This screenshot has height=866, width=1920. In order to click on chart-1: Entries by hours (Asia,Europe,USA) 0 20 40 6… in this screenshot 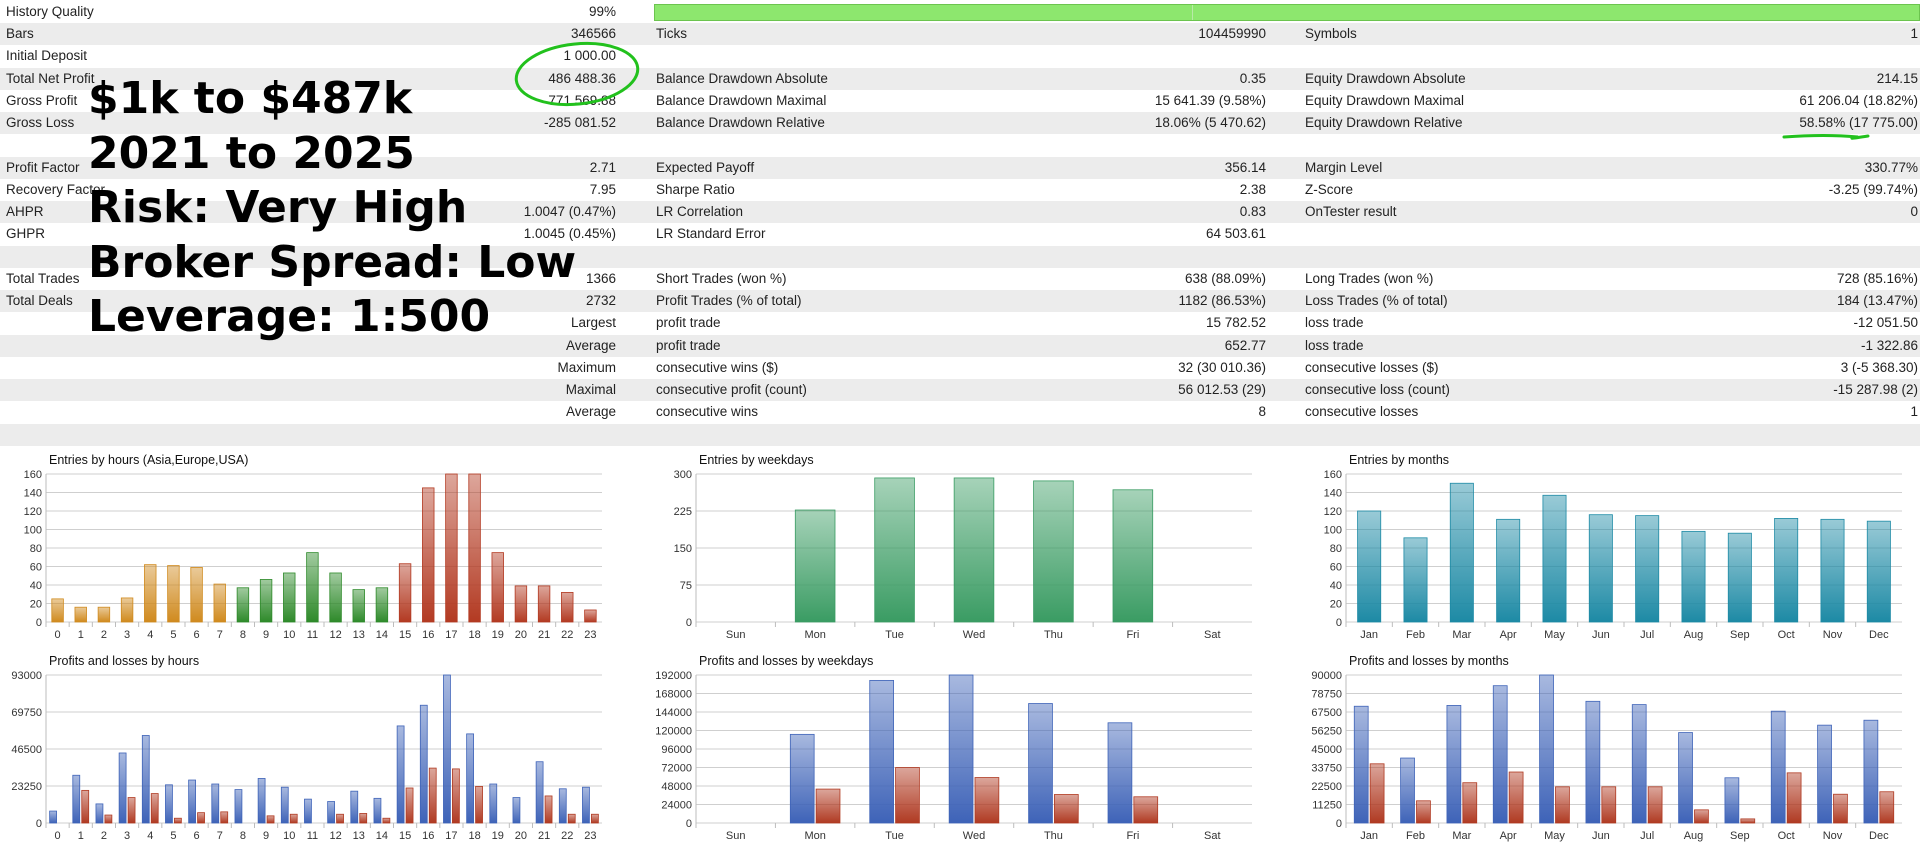, I will do `click(310, 550)`.